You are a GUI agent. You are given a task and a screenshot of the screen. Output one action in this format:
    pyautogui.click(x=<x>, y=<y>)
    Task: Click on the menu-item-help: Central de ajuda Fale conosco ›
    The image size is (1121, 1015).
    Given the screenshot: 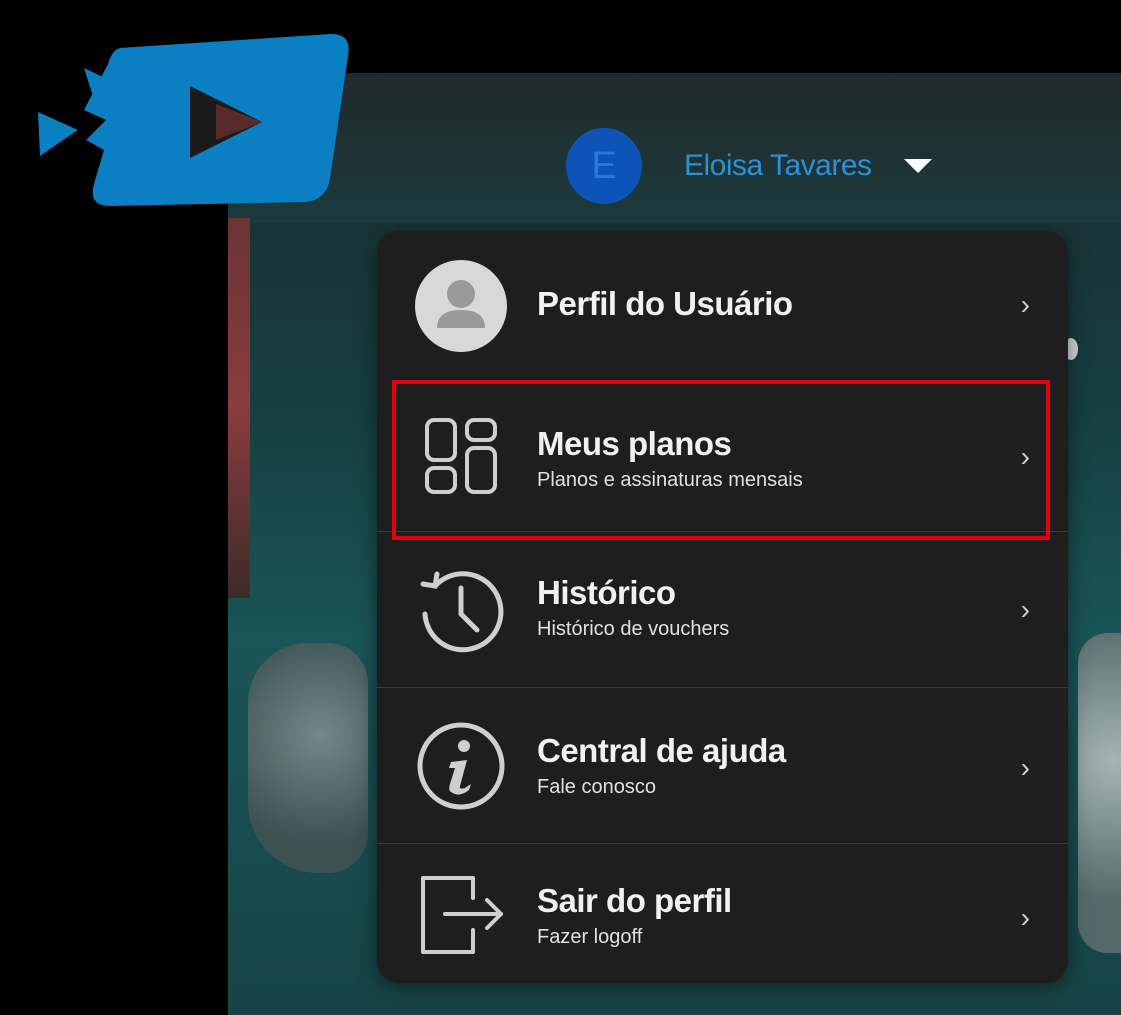 What is the action you would take?
    pyautogui.click(x=722, y=765)
    